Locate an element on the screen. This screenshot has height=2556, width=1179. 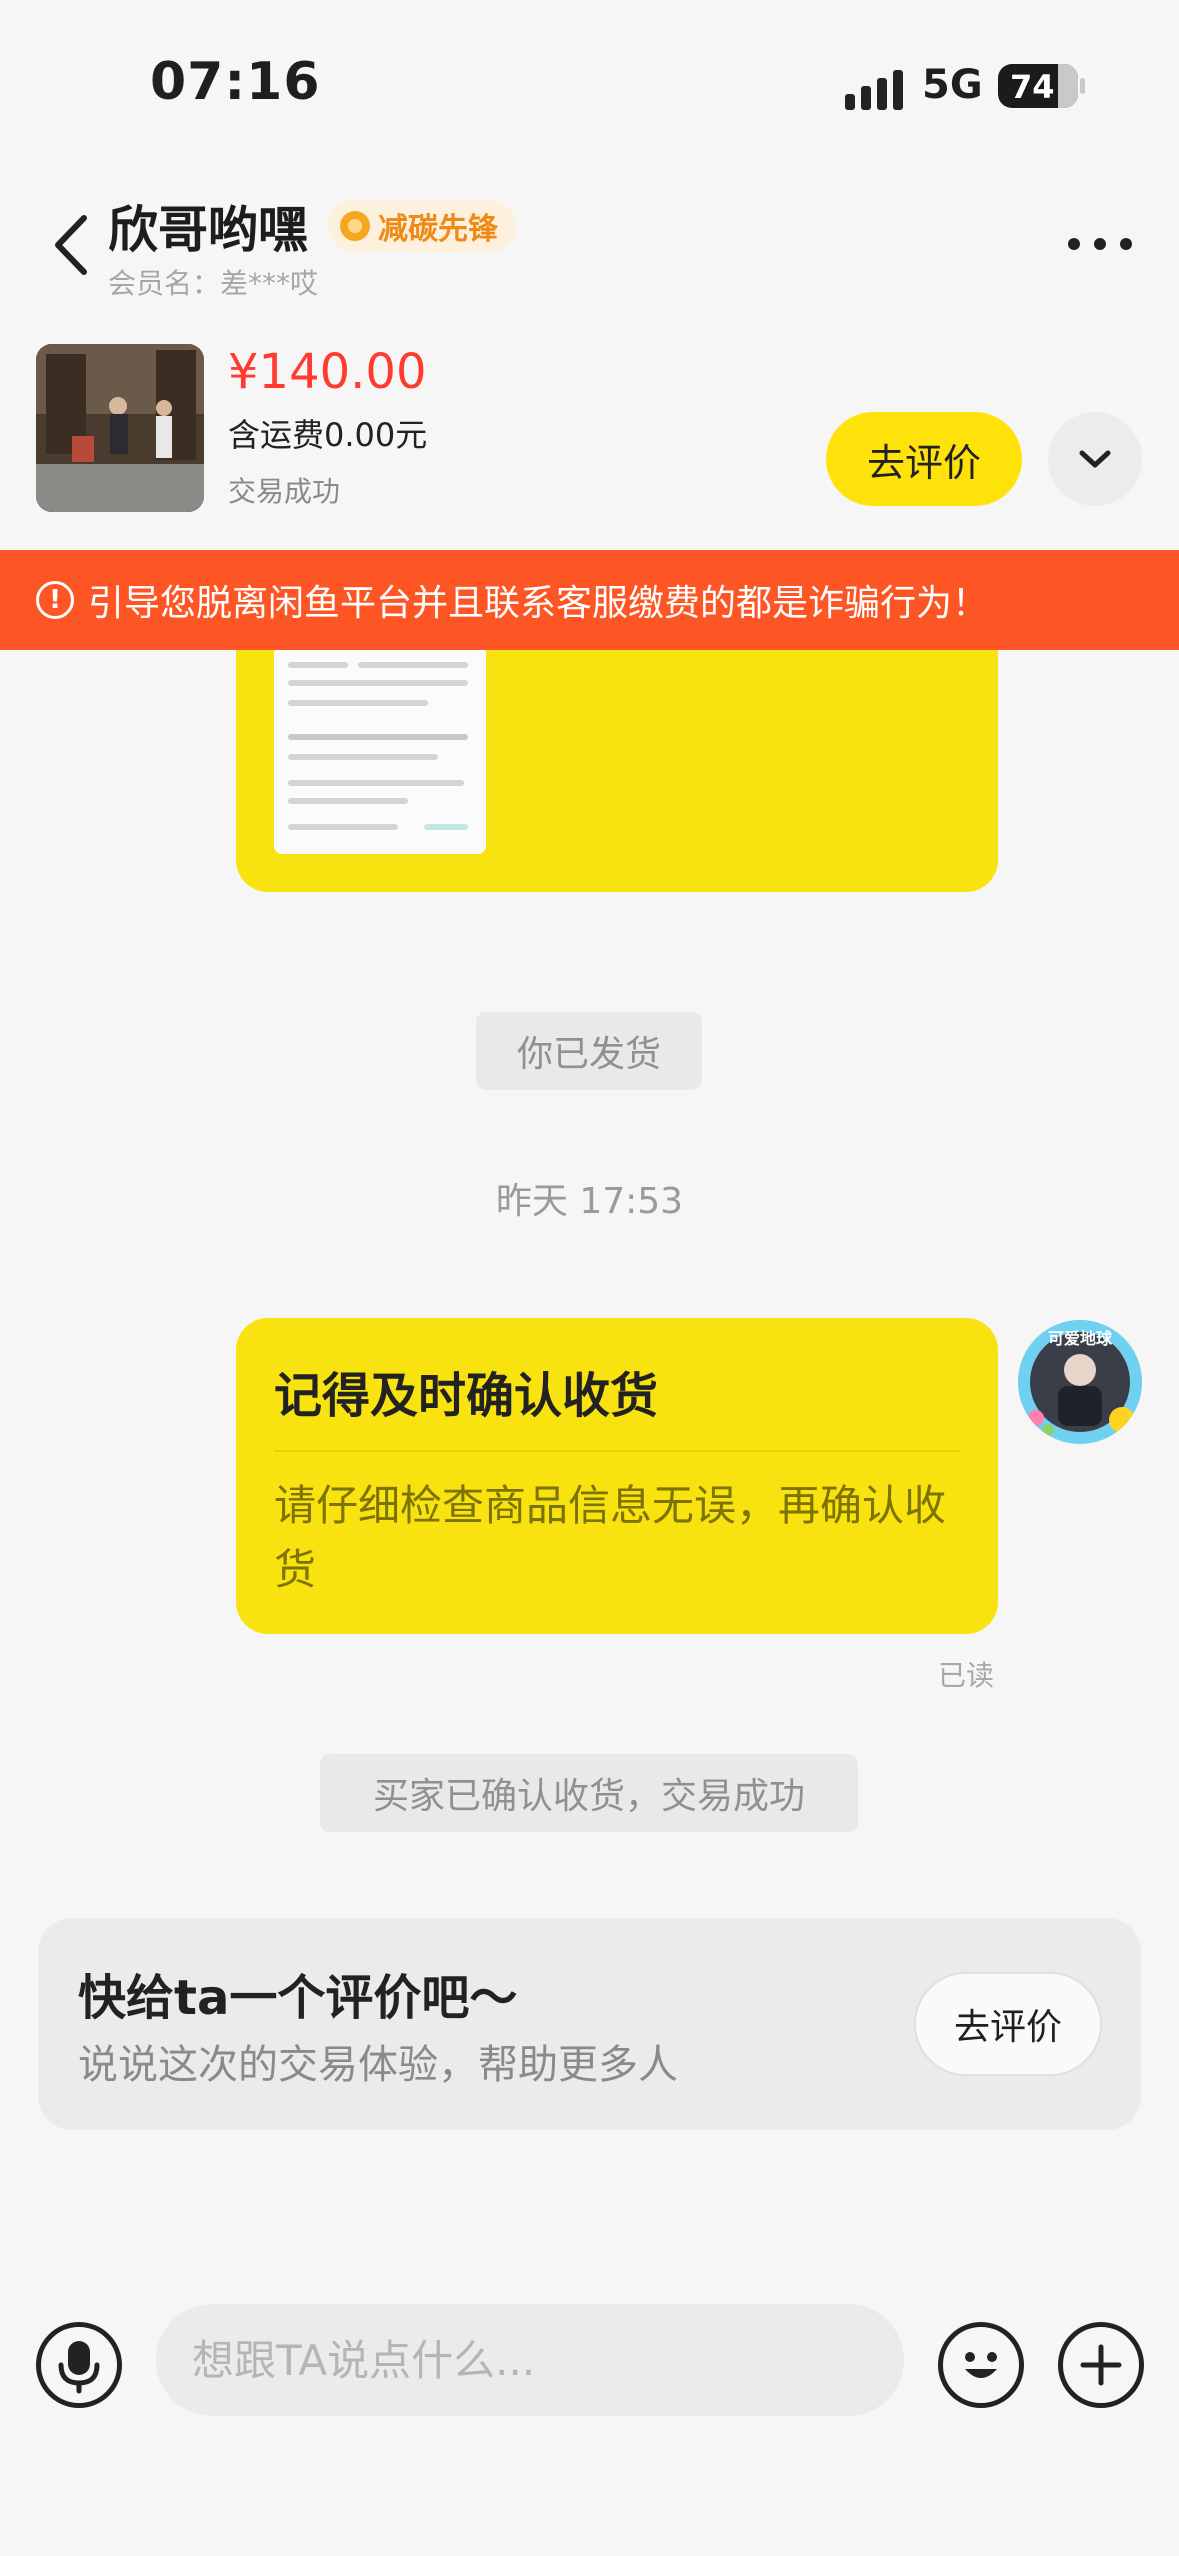
more-options-icon is located at coordinates (1100, 244).